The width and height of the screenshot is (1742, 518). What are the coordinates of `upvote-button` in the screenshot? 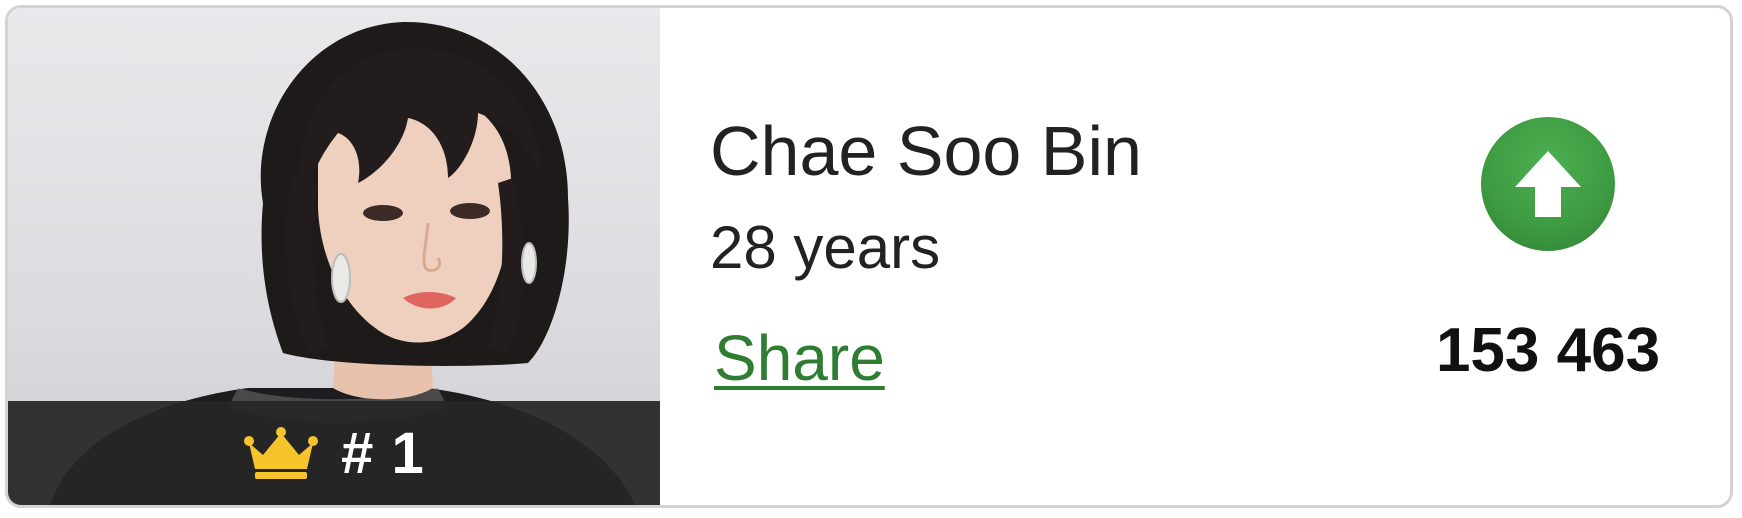 It's located at (1548, 184).